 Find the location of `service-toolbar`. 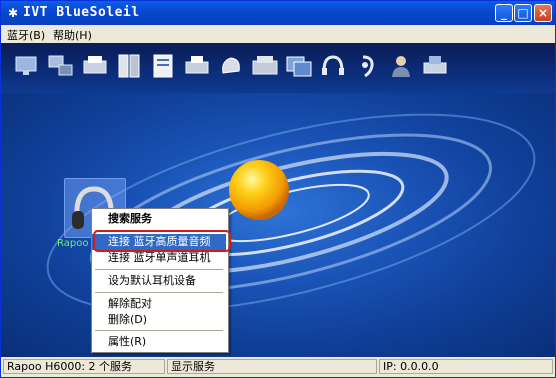

service-toolbar is located at coordinates (278, 68).